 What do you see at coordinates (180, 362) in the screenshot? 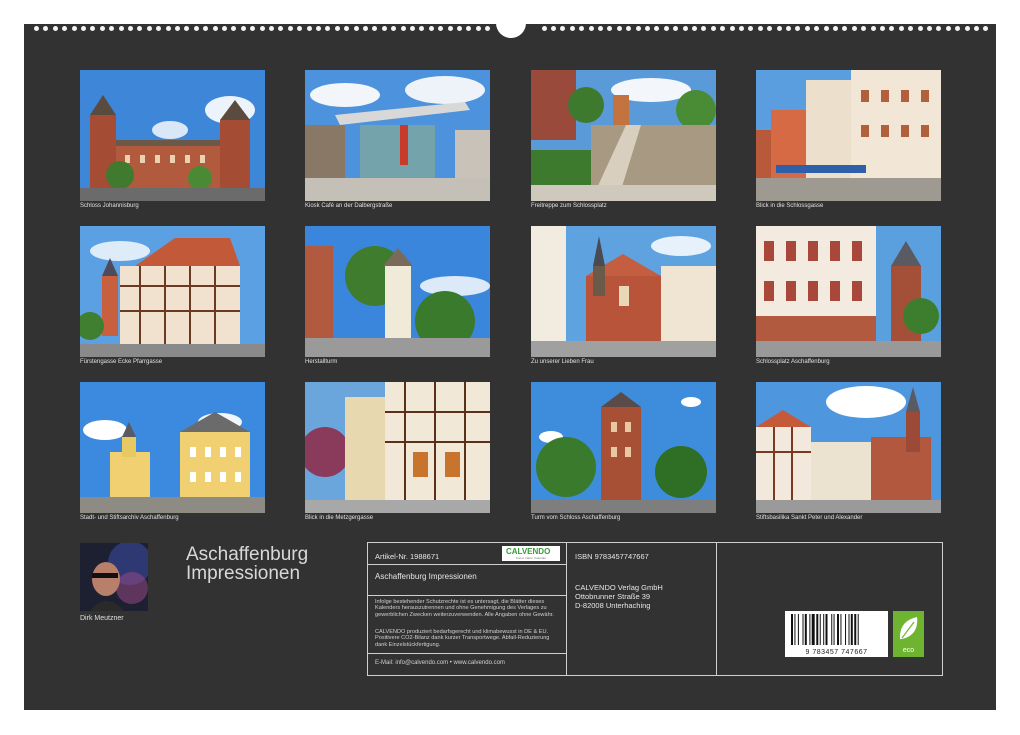
I see `caption: Fürstengasse Ecke Pfarrgasse` at bounding box center [180, 362].